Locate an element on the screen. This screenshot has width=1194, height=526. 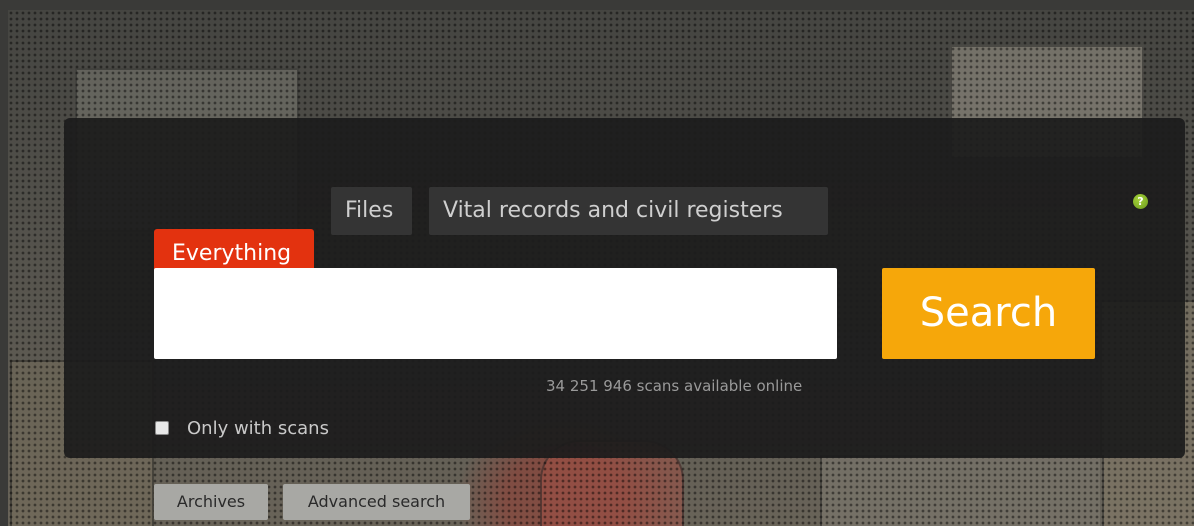
advanced-search-button: Advanced search is located at coordinates (376, 502).